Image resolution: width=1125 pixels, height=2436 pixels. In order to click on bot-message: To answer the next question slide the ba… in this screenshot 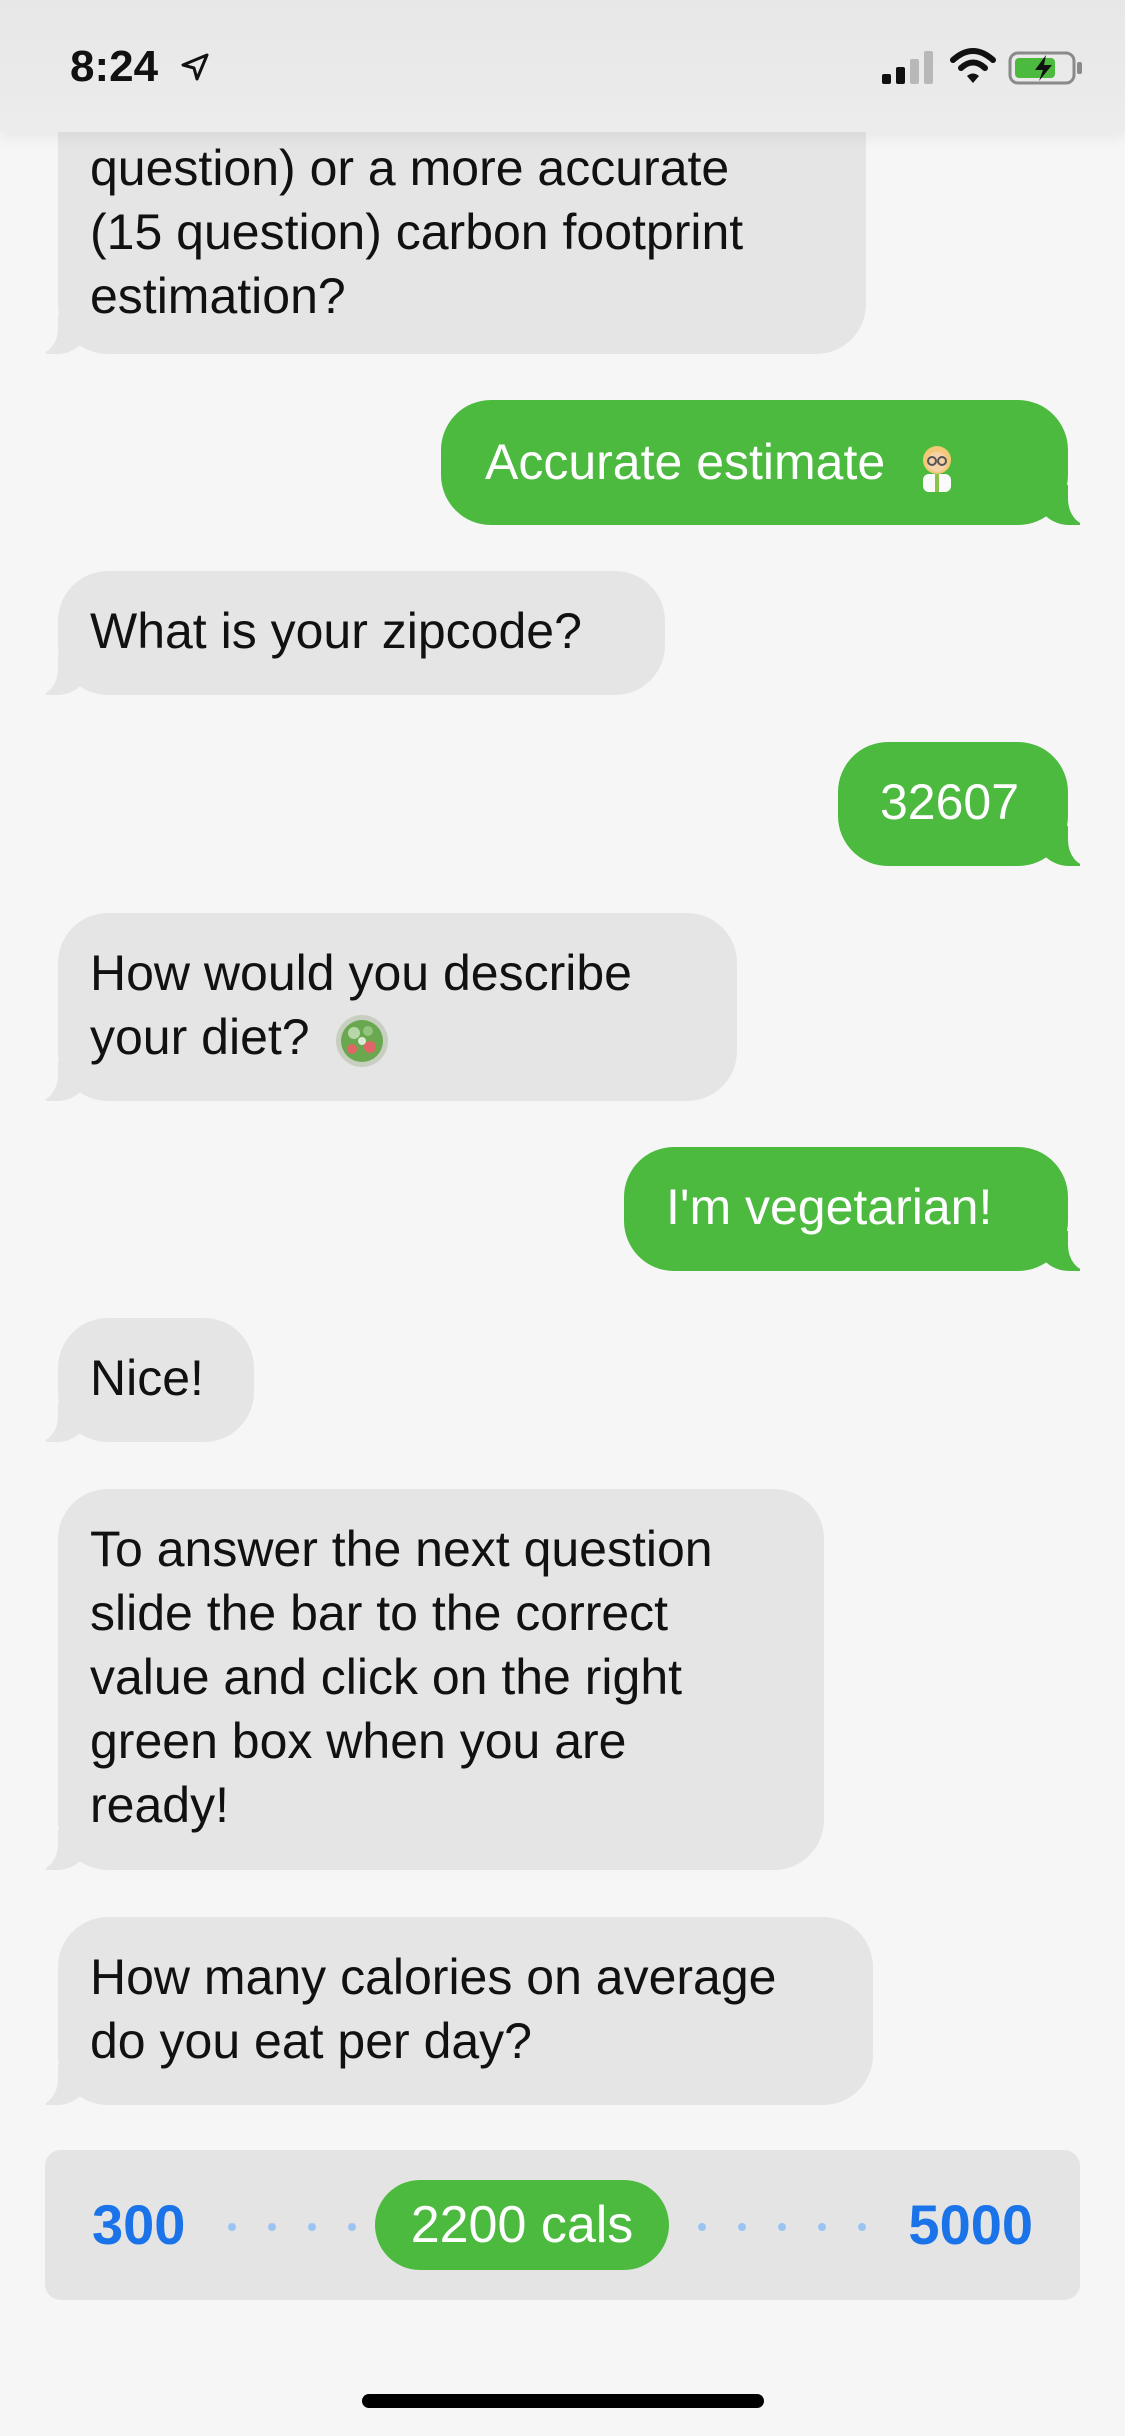, I will do `click(427, 1679)`.